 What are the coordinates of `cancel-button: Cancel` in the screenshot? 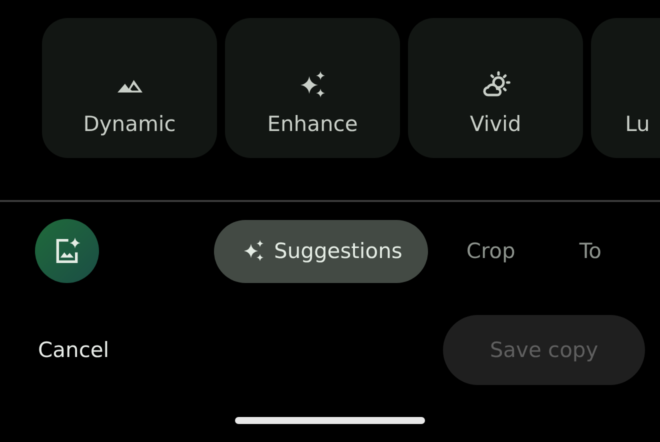 It's located at (74, 350).